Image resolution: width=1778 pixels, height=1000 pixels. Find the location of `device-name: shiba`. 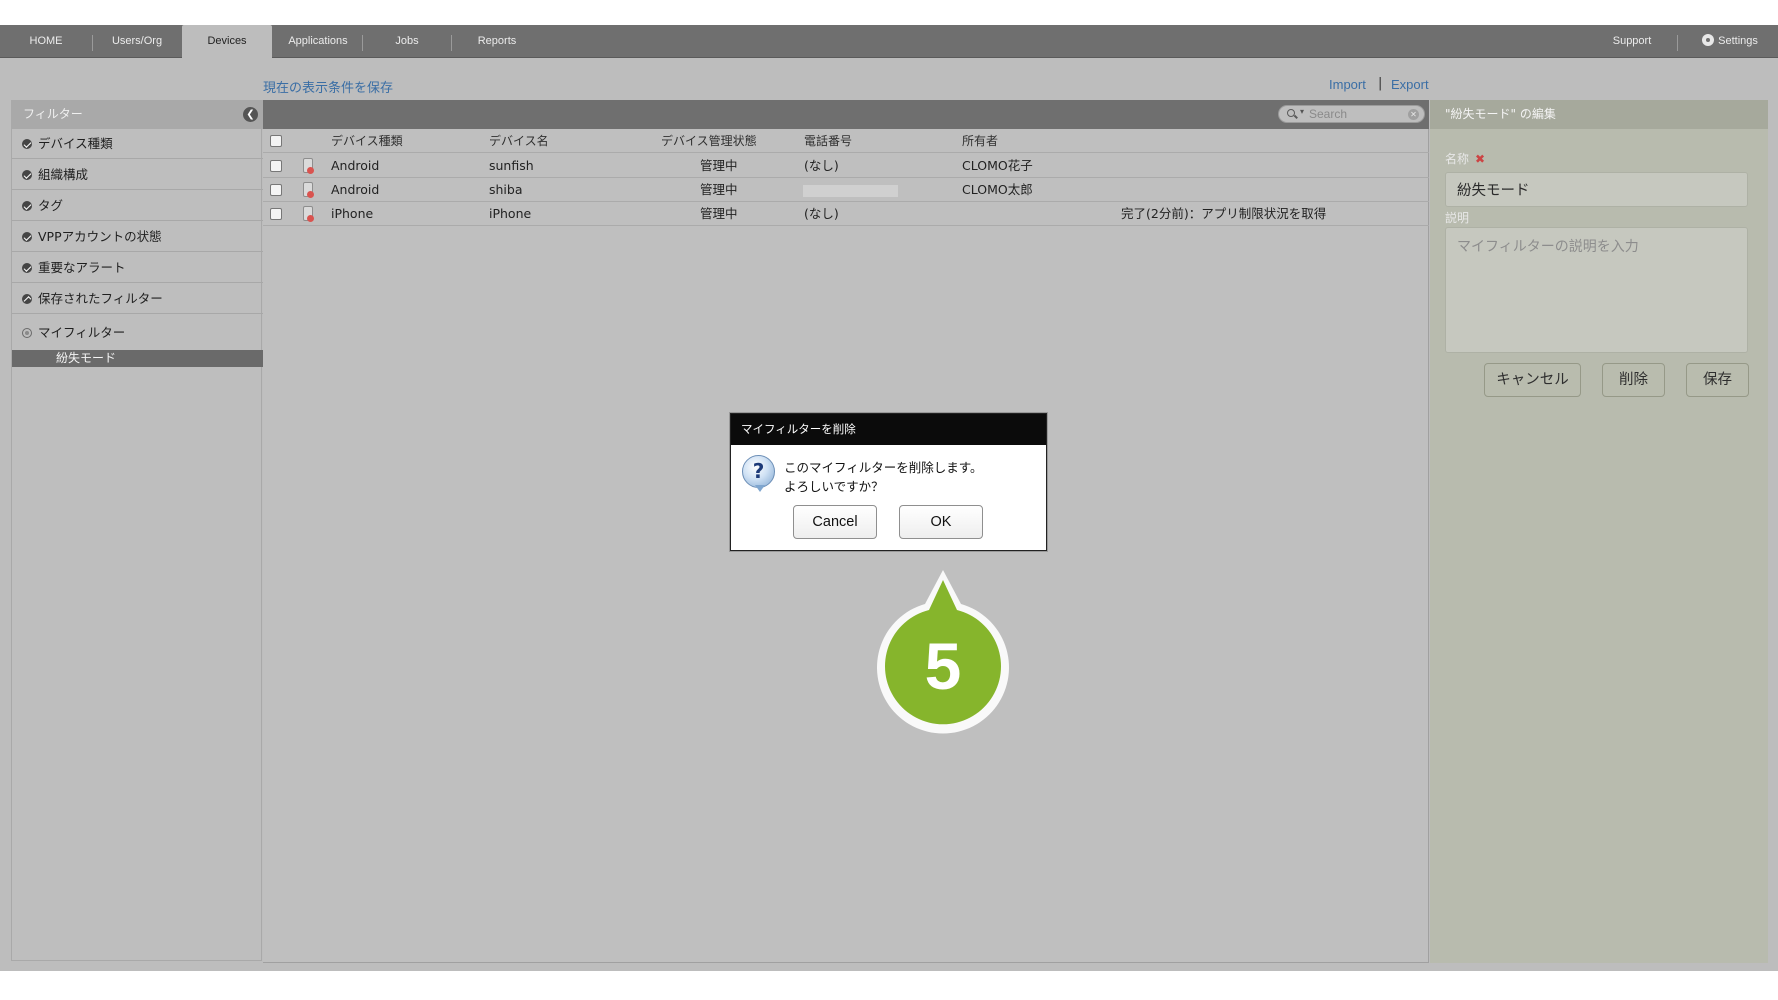

device-name: shiba is located at coordinates (506, 189).